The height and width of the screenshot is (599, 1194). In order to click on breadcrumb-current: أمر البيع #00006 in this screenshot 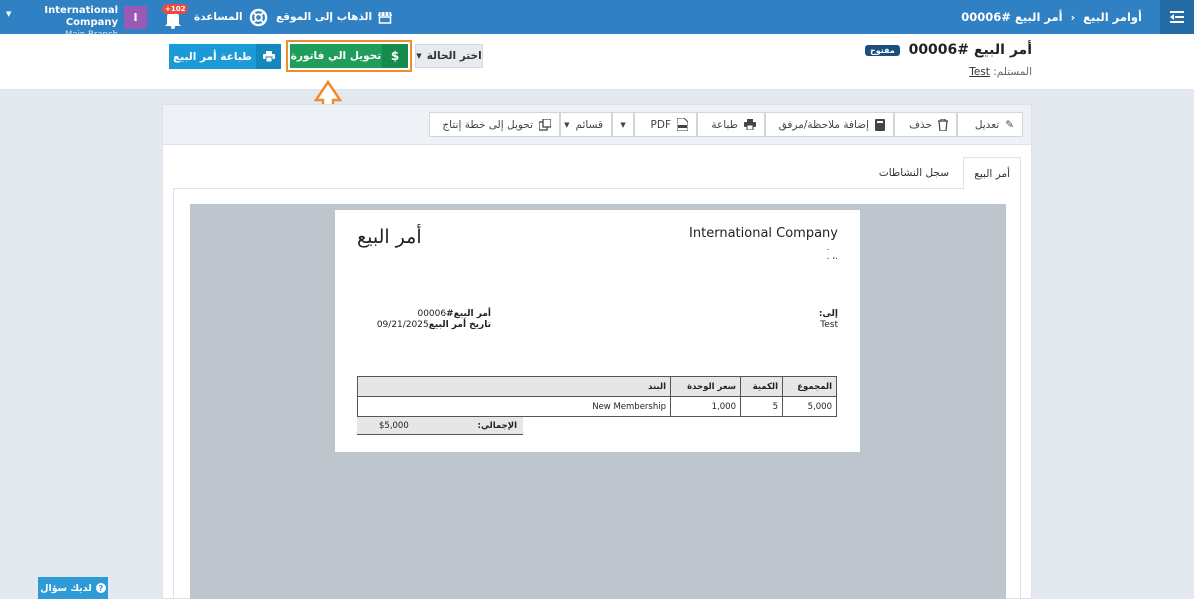, I will do `click(1012, 17)`.